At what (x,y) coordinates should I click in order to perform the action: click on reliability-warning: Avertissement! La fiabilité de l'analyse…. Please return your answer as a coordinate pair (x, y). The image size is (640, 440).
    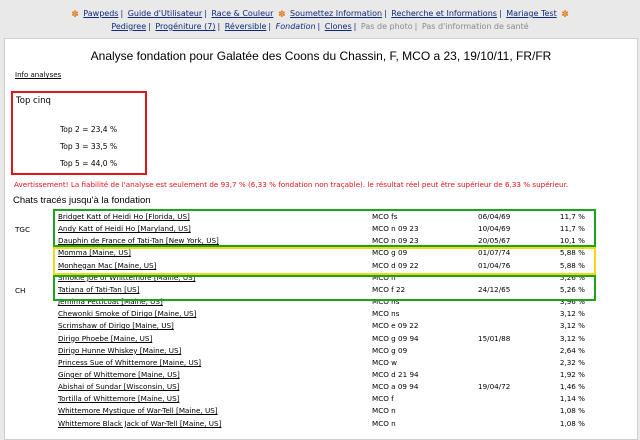
    Looking at the image, I should click on (291, 184).